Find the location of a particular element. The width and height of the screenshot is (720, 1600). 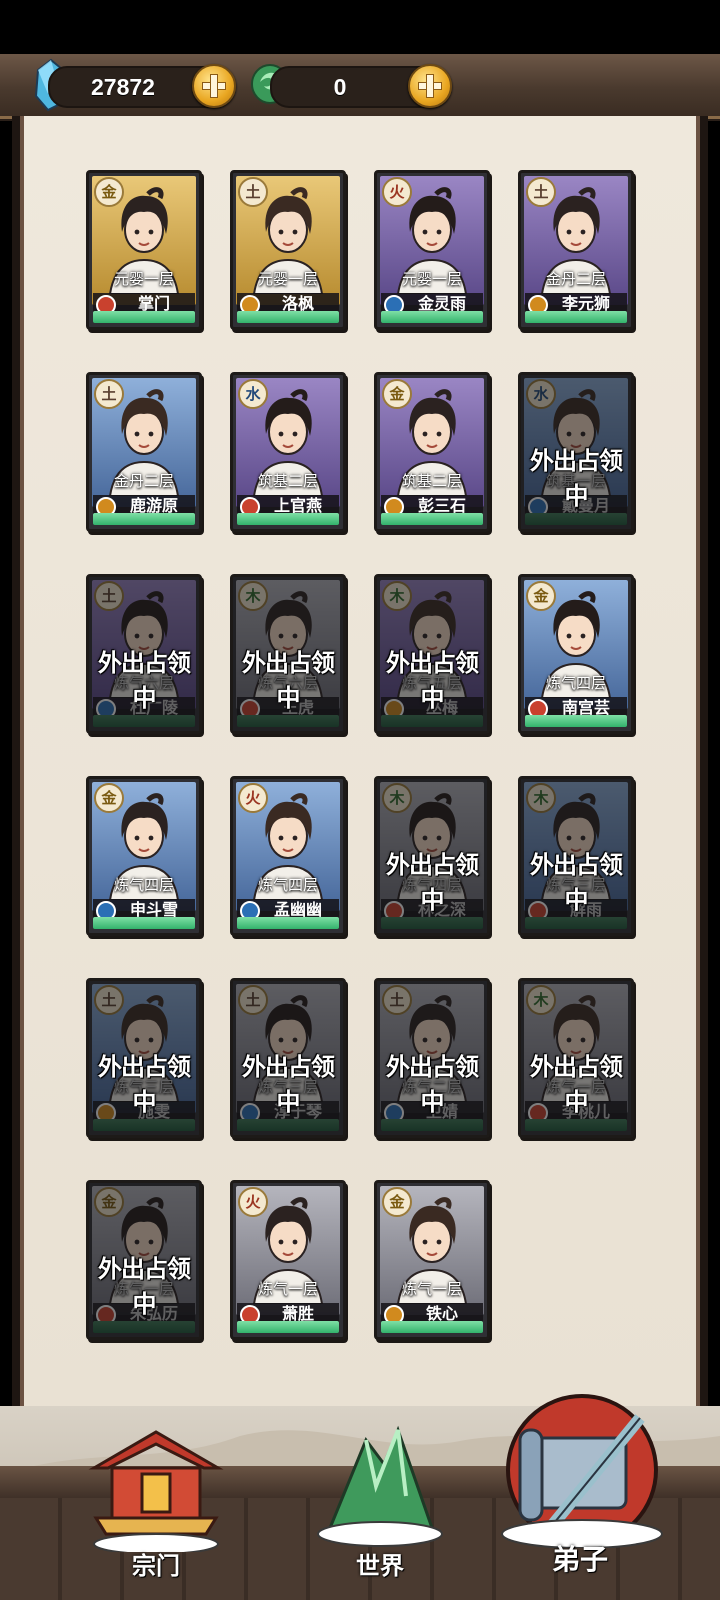

disciple-card: 土 元婴一层 洛枫 is located at coordinates (288, 250).